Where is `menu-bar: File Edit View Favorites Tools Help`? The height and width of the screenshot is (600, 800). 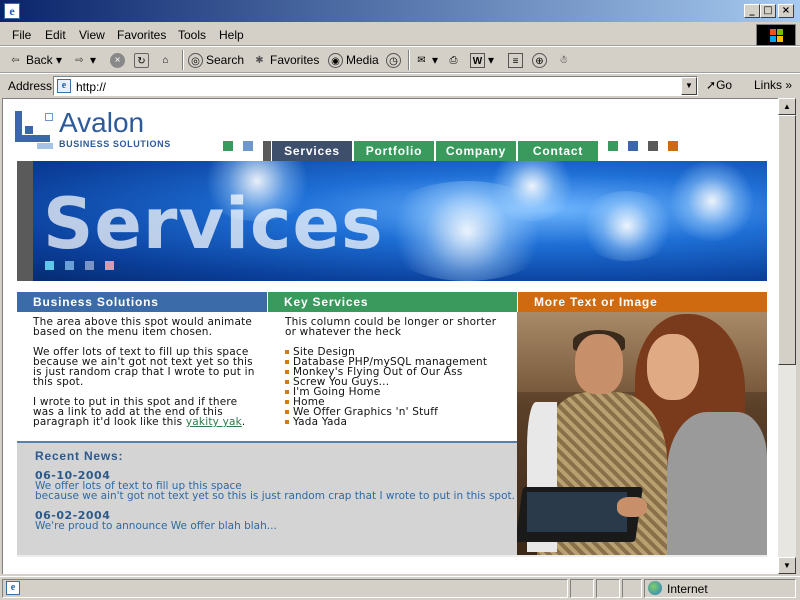
menu-bar: File Edit View Favorites Tools Help is located at coordinates (400, 34).